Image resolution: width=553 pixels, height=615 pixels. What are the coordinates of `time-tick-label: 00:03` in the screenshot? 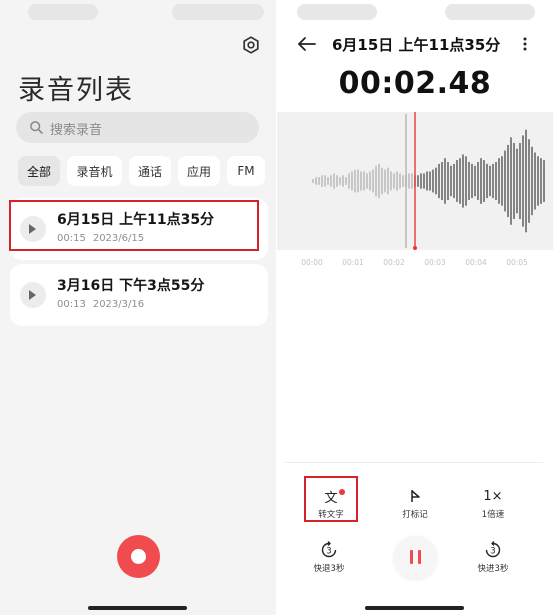 It's located at (435, 262).